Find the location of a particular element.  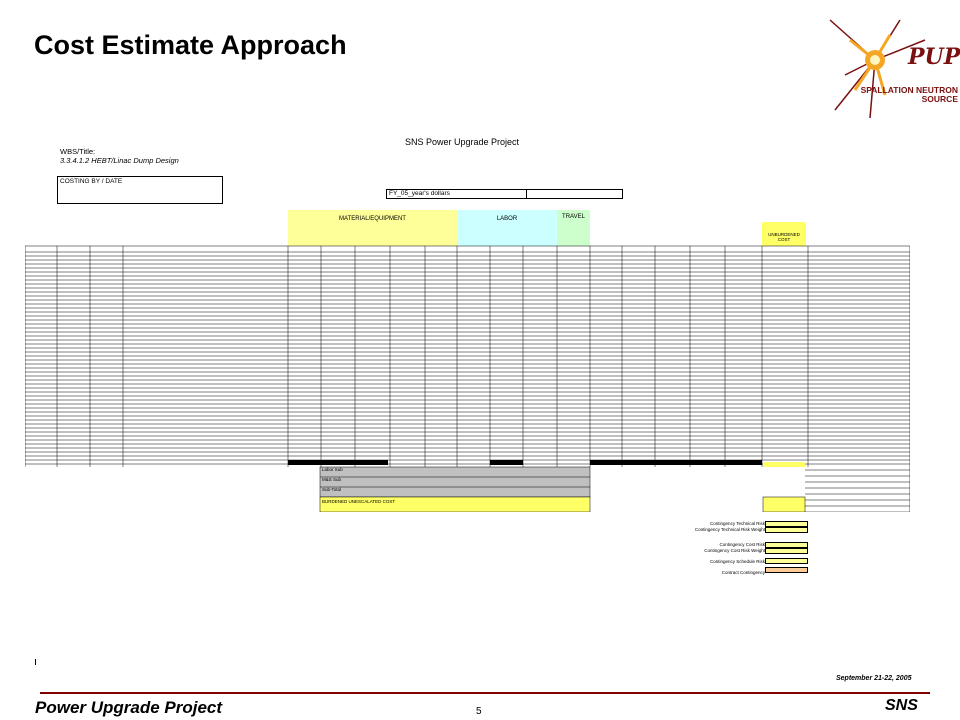

summary-ms-sub: M&S Sub is located at coordinates (332, 479).